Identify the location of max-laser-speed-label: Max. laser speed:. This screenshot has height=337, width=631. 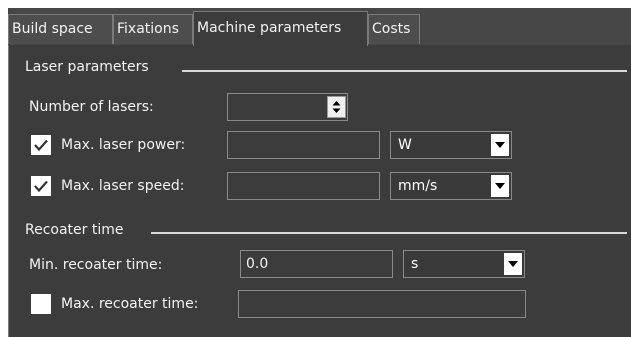
(123, 186).